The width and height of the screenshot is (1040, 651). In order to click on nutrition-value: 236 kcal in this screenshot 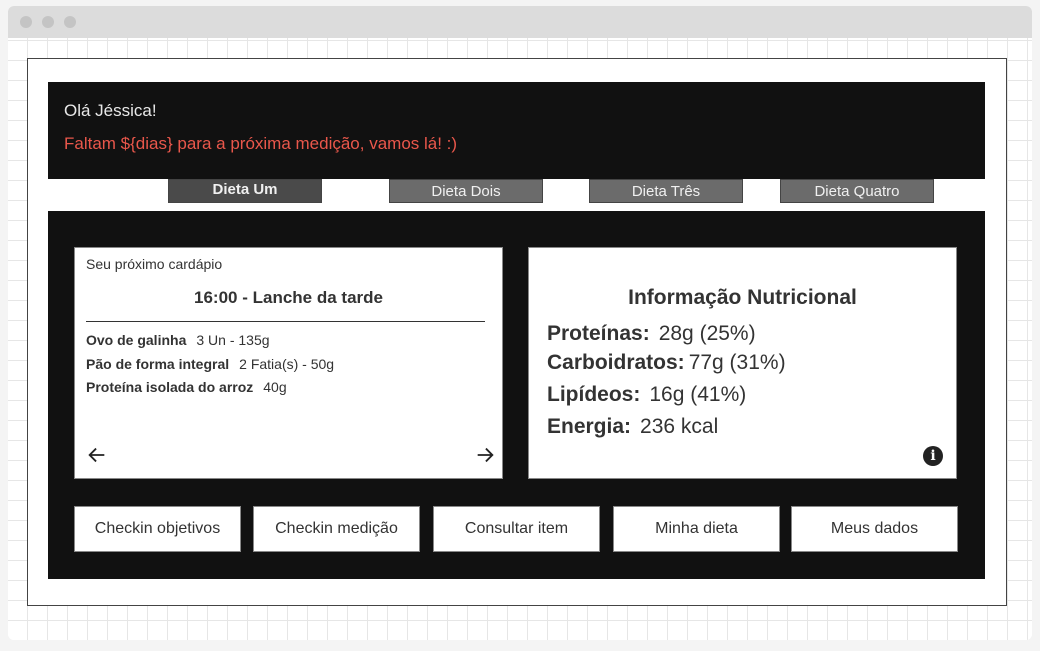, I will do `click(679, 426)`.